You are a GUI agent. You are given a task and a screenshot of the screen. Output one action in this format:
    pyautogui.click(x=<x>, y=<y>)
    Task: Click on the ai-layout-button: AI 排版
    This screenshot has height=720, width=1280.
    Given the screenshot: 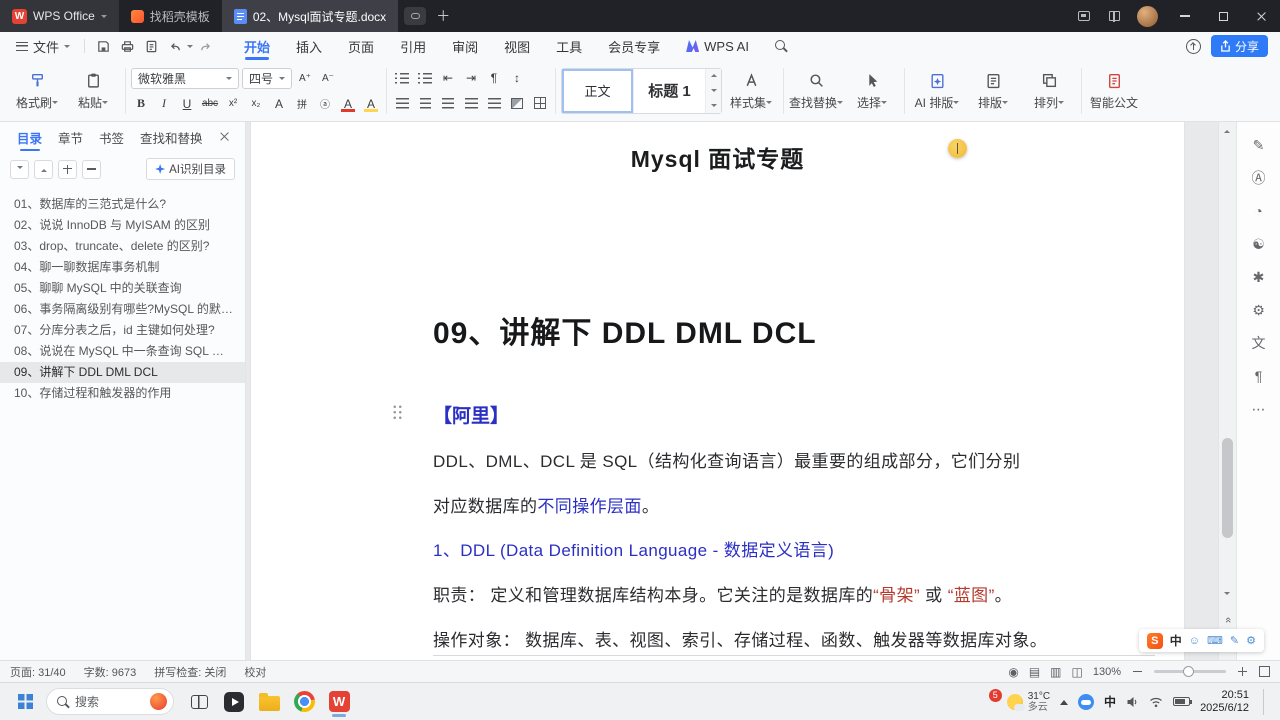 What is the action you would take?
    pyautogui.click(x=937, y=91)
    